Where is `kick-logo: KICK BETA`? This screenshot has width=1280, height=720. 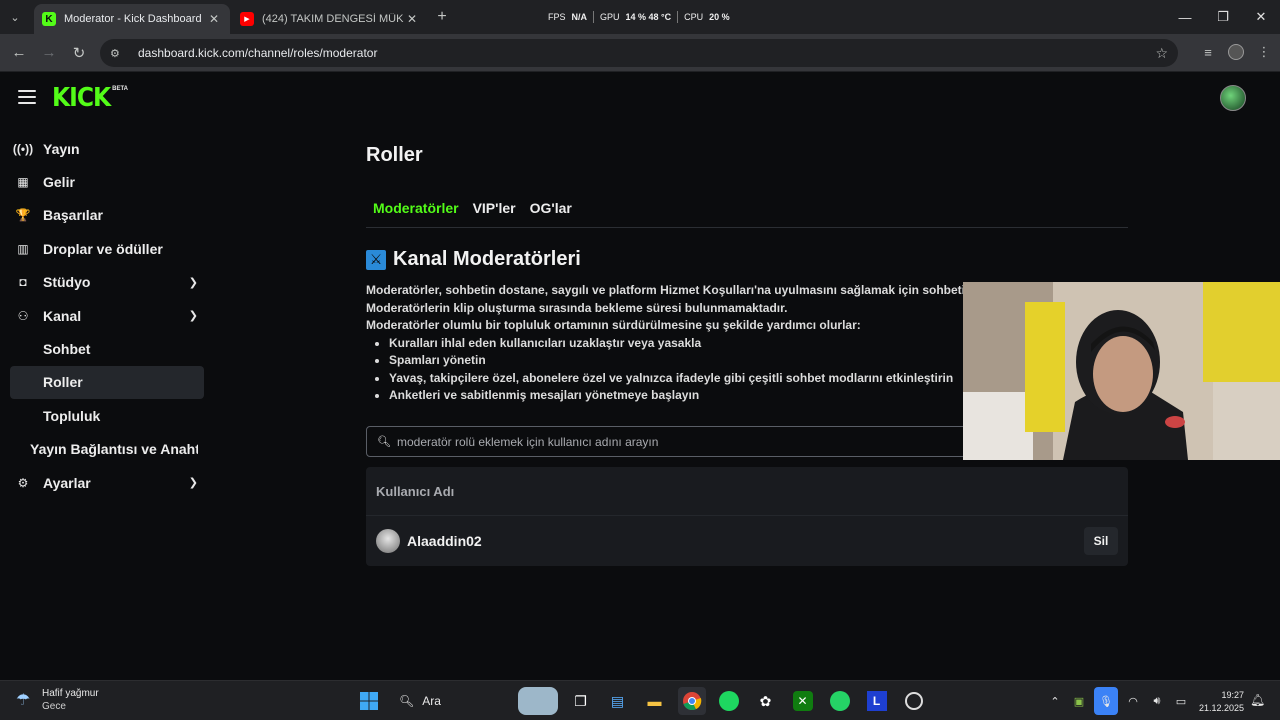
kick-logo: KICK BETA is located at coordinates (90, 98).